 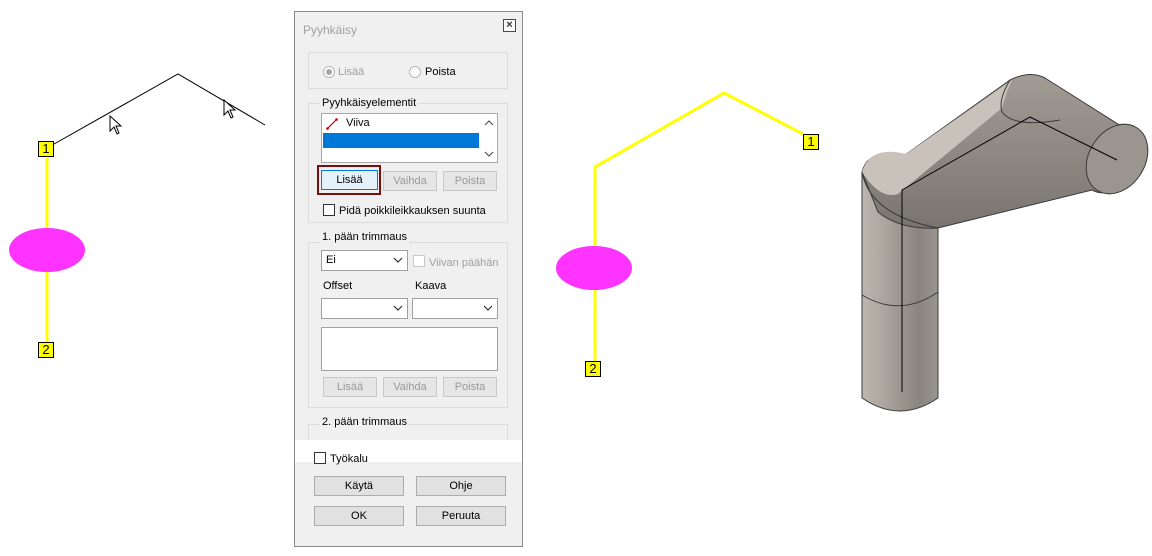 What do you see at coordinates (320, 458) in the screenshot?
I see `tool-checkbox` at bounding box center [320, 458].